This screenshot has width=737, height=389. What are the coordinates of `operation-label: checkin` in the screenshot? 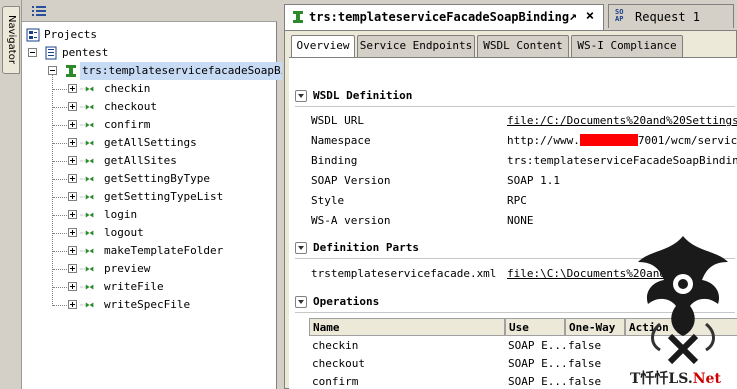 It's located at (127, 88).